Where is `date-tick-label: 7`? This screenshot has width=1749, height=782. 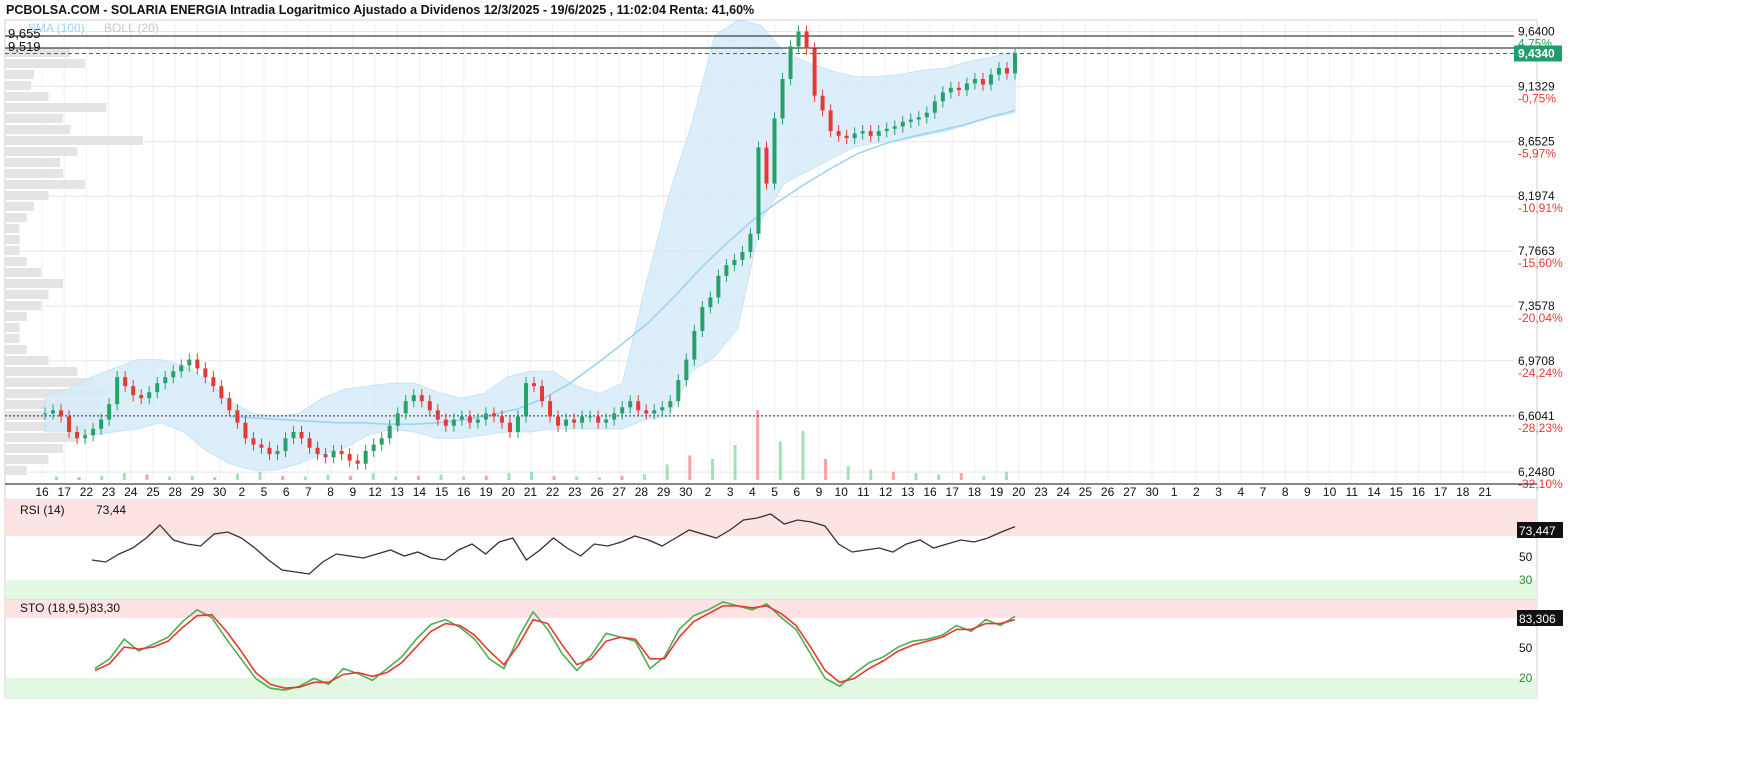 date-tick-label: 7 is located at coordinates (308, 492).